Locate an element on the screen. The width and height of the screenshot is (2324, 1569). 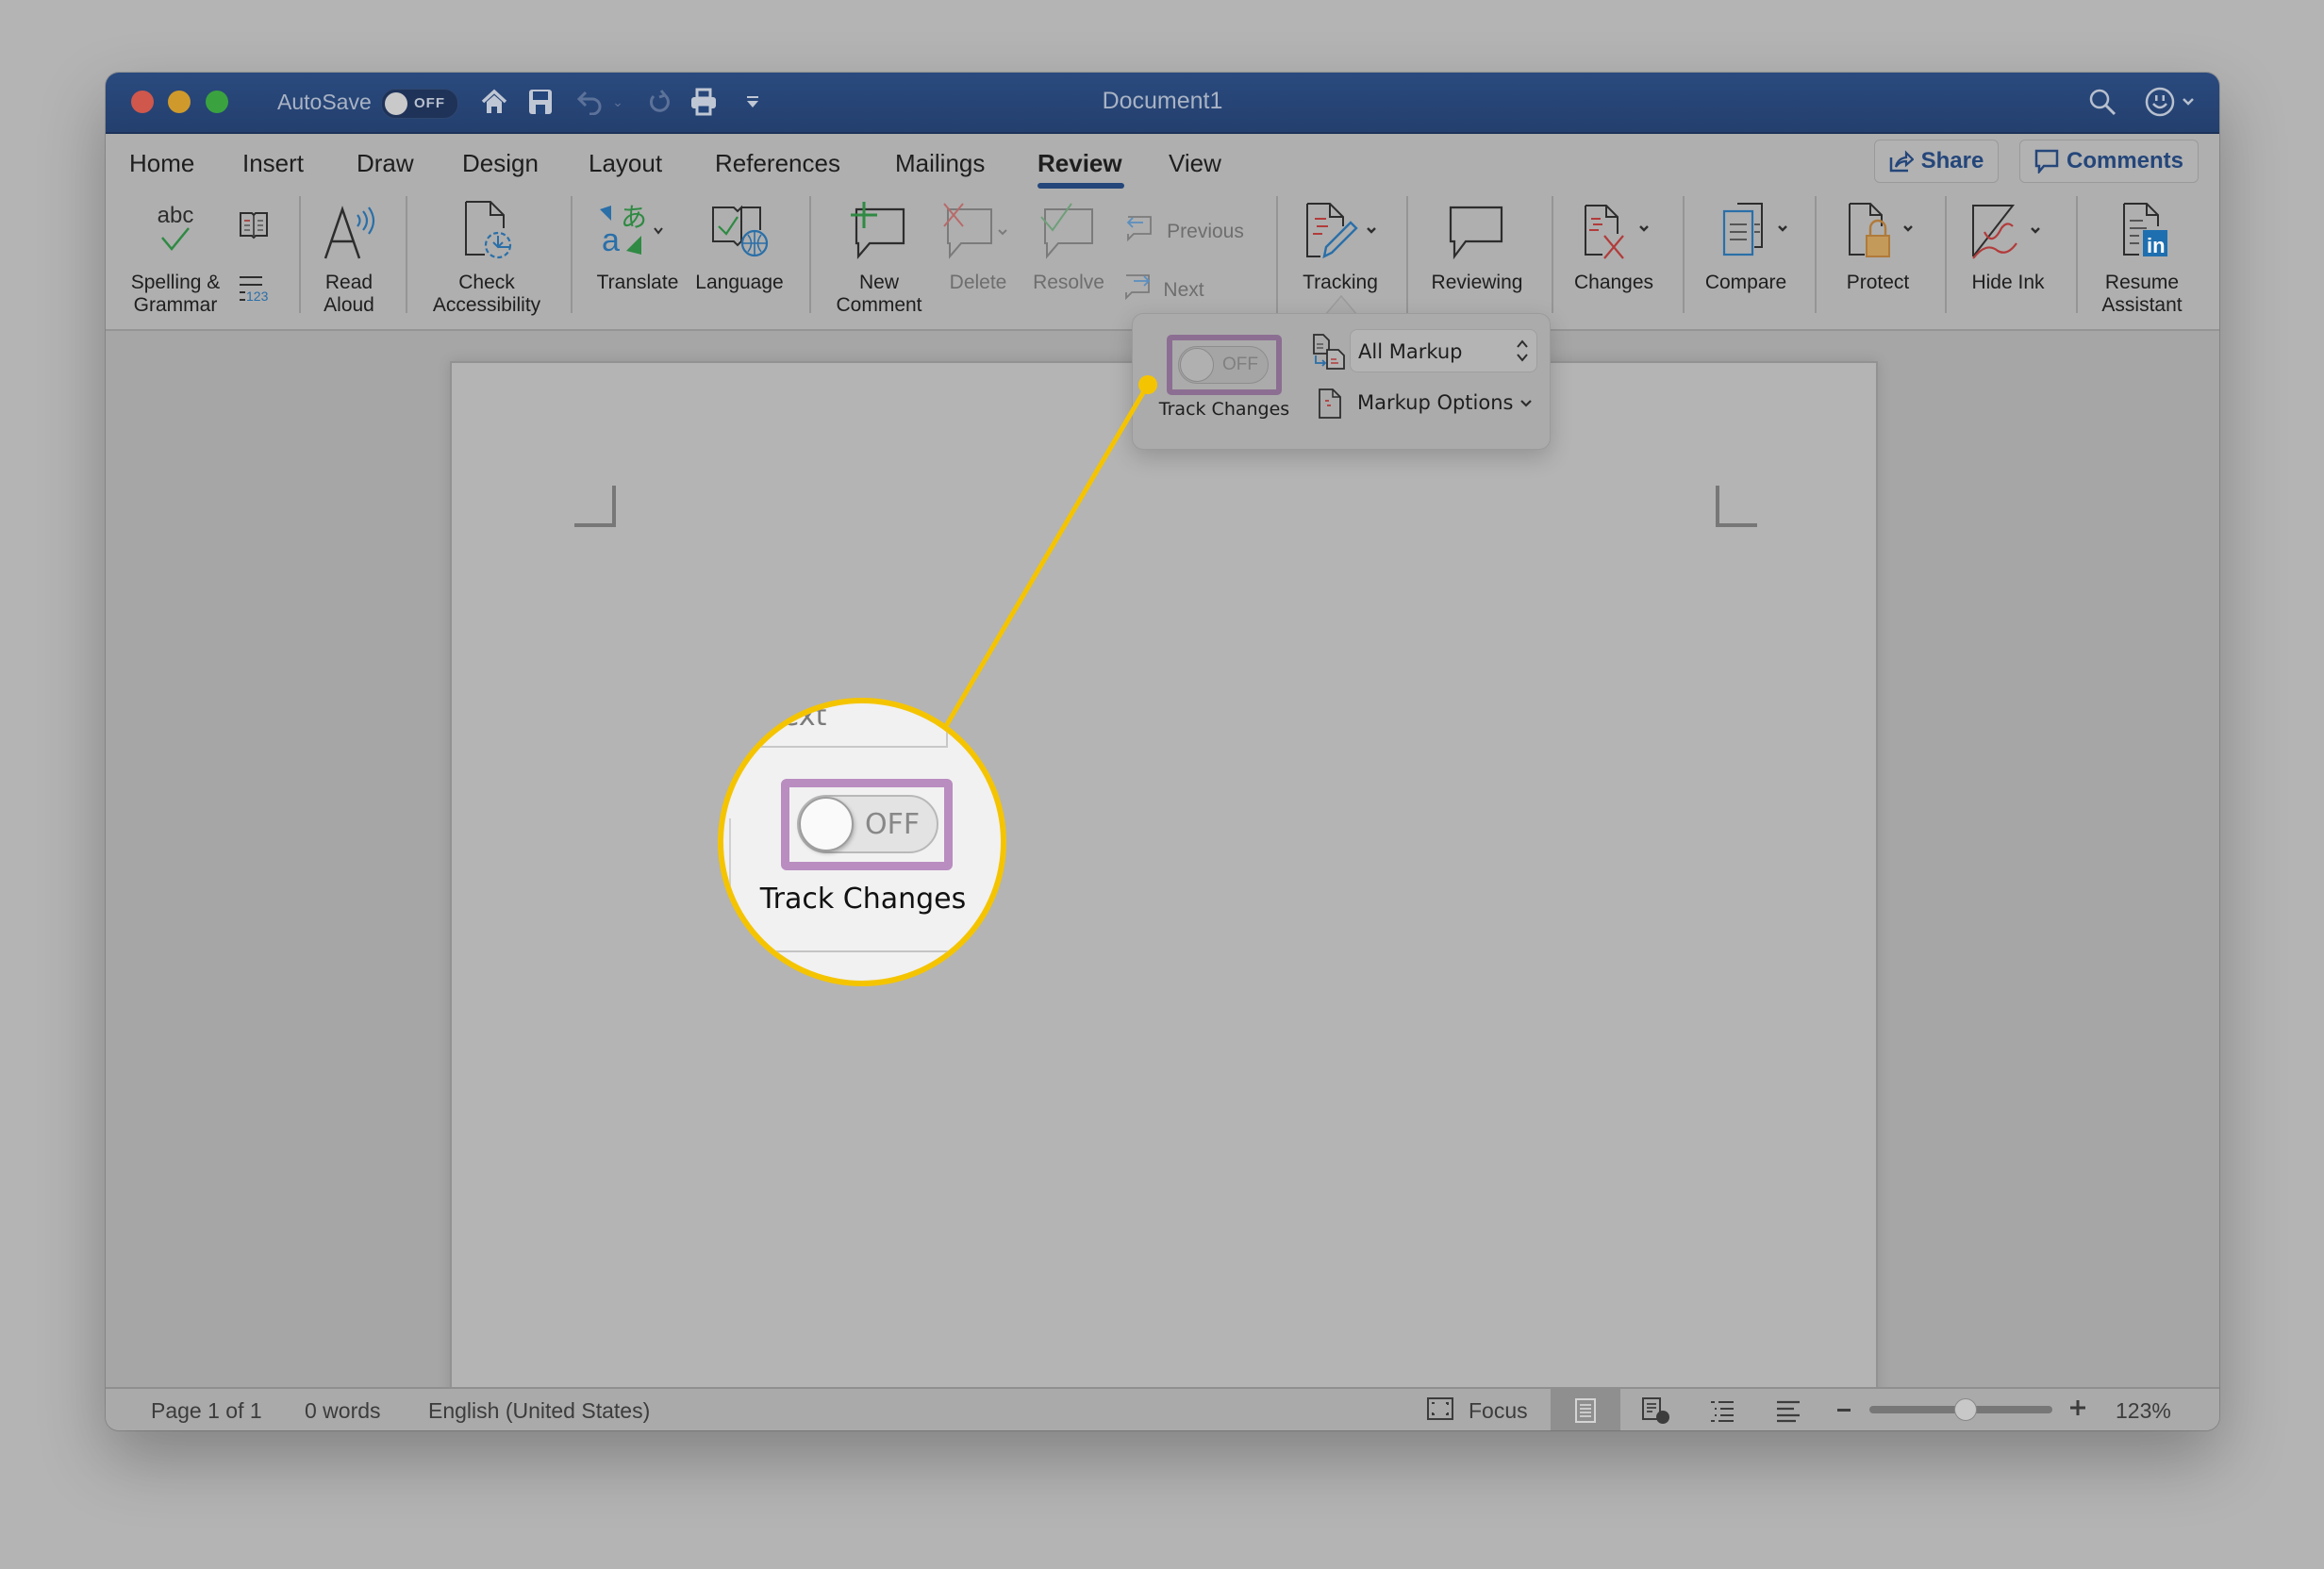
next-comment-button is located at coordinates (1138, 288).